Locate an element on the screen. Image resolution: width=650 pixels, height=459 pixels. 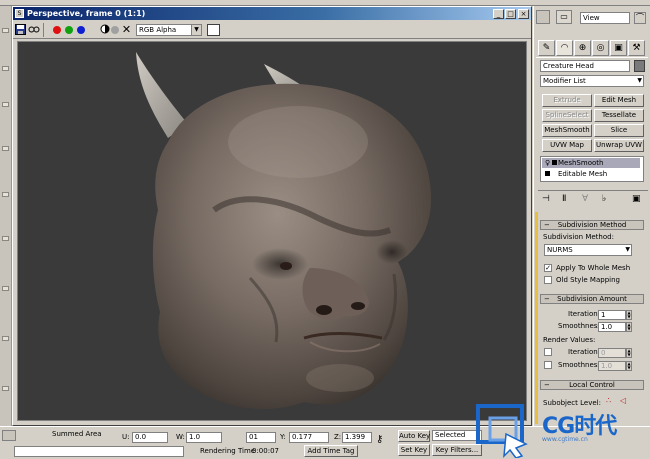
iterations-spinner: 1 is located at coordinates (612, 315).